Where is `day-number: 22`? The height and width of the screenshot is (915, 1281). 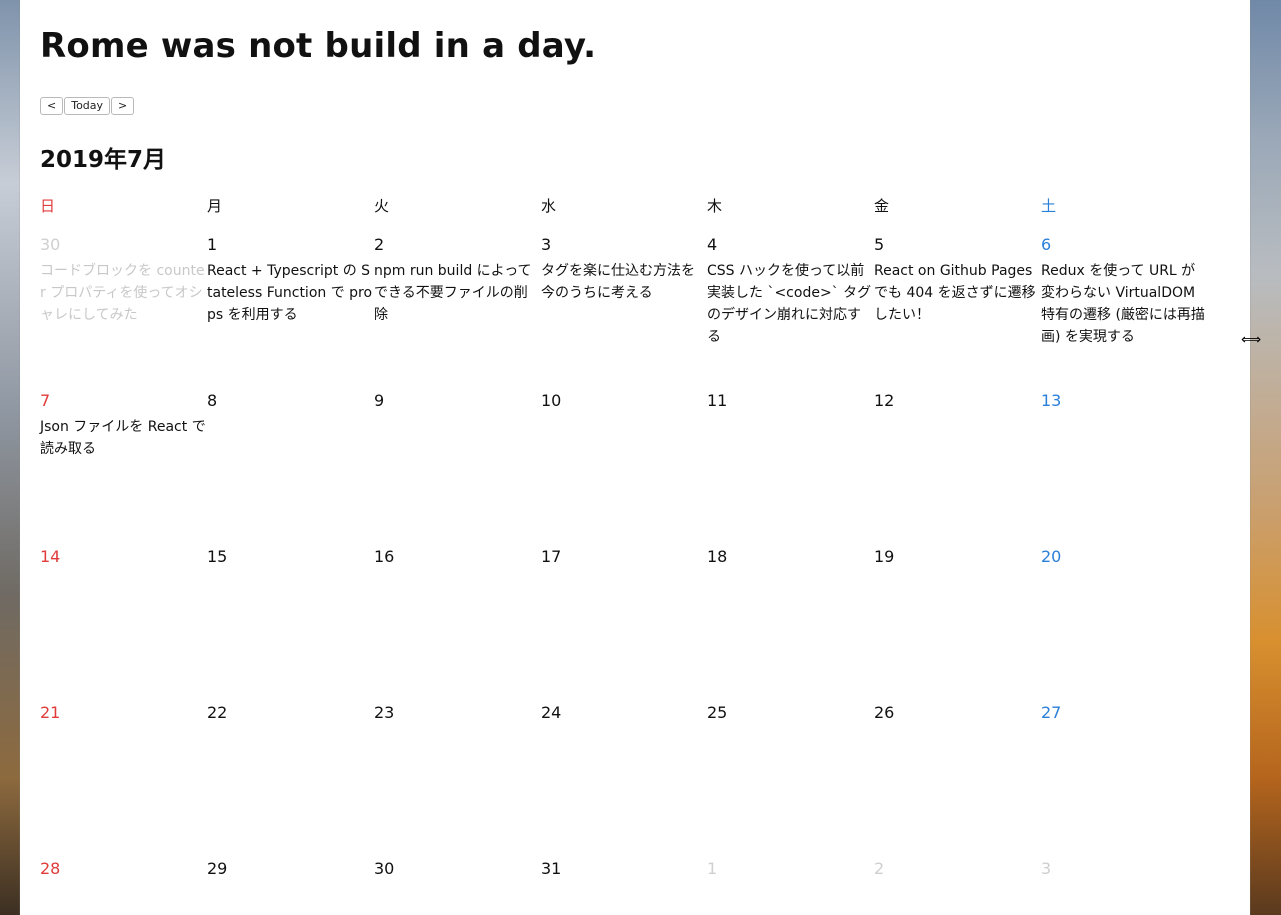
day-number: 22 is located at coordinates (217, 712).